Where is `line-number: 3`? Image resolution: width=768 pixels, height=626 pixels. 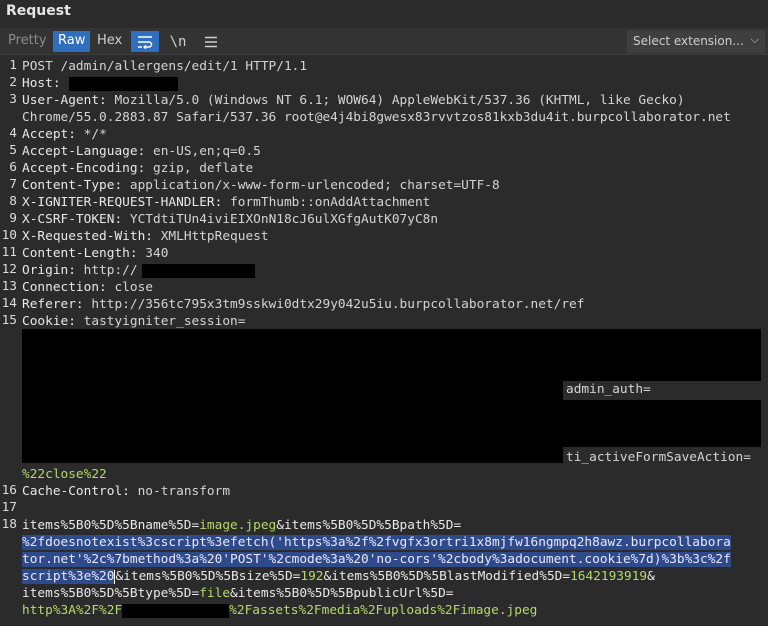 line-number: 3 is located at coordinates (13, 99).